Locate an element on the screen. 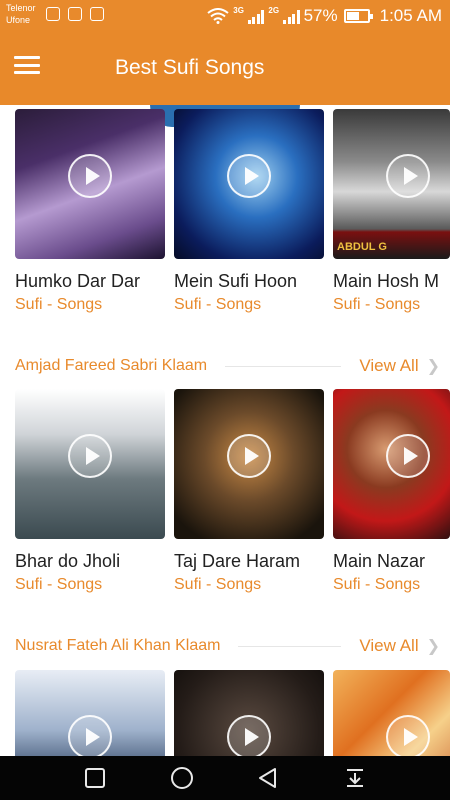  mail-notification-icon is located at coordinates (75, 14).